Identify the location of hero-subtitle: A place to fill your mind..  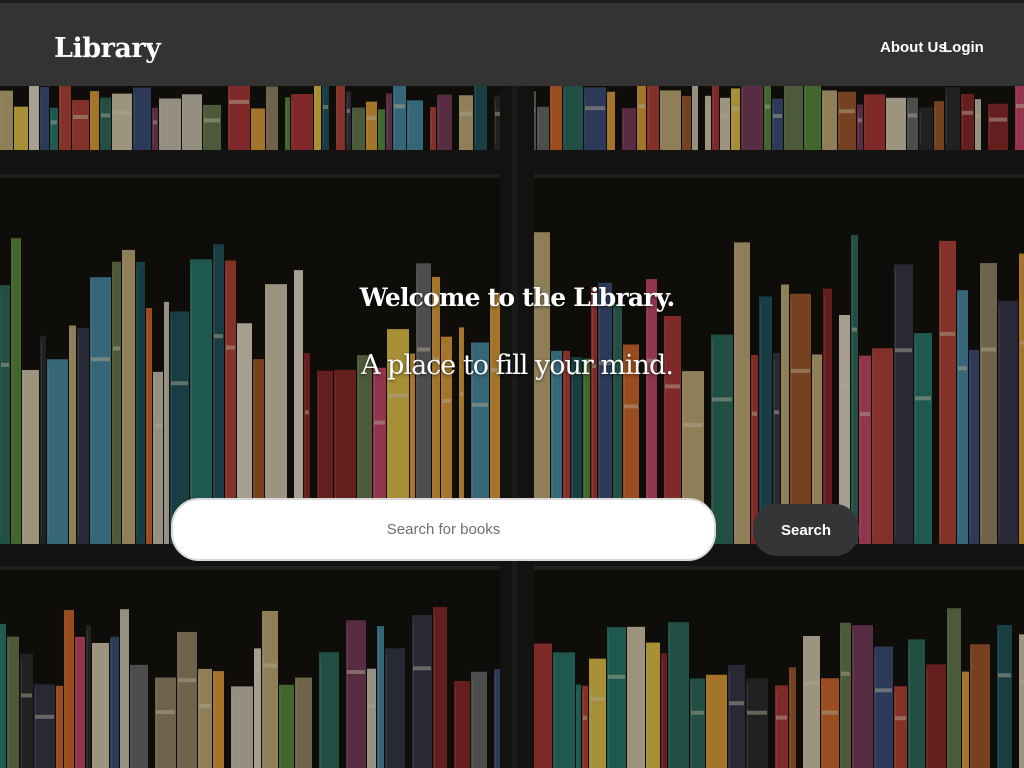
(517, 365).